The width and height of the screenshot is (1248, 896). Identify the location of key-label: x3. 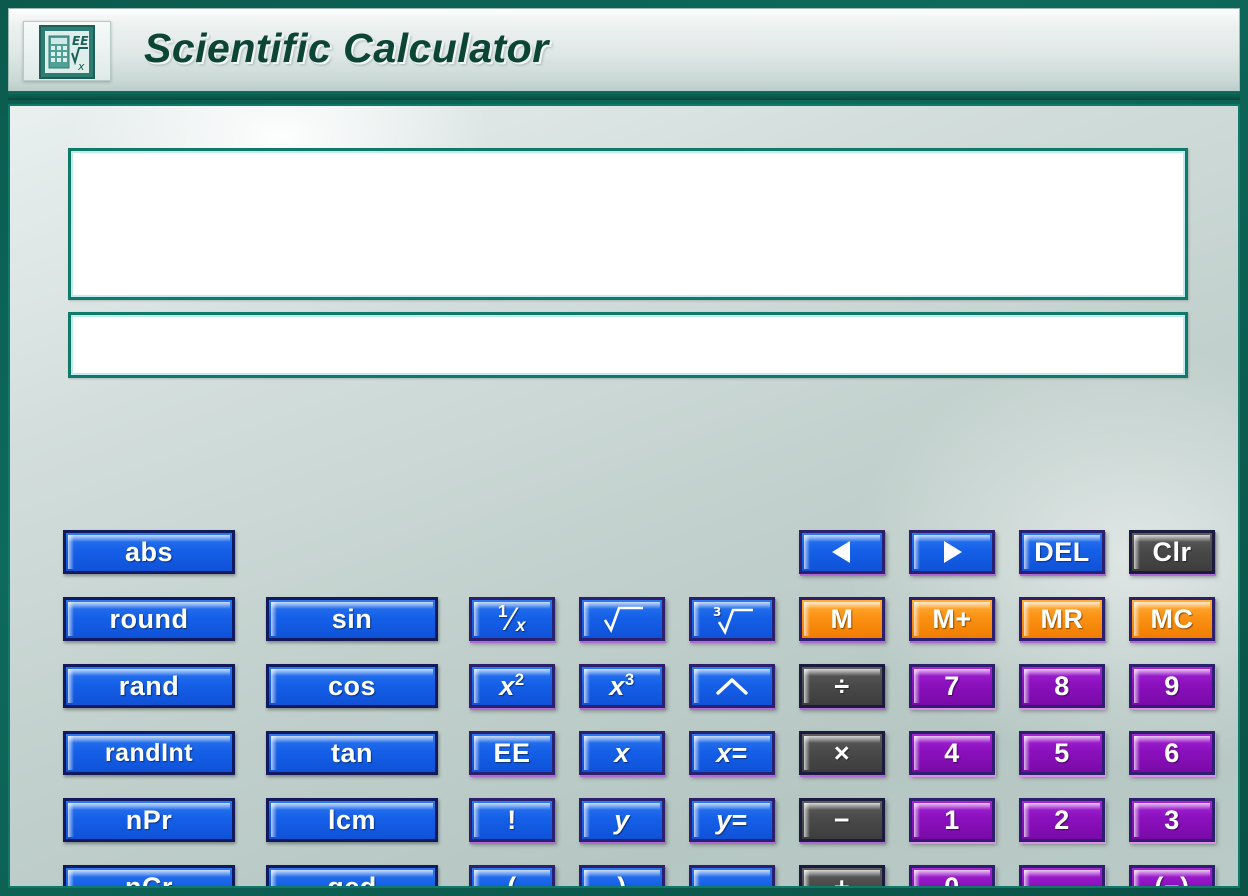
(622, 685).